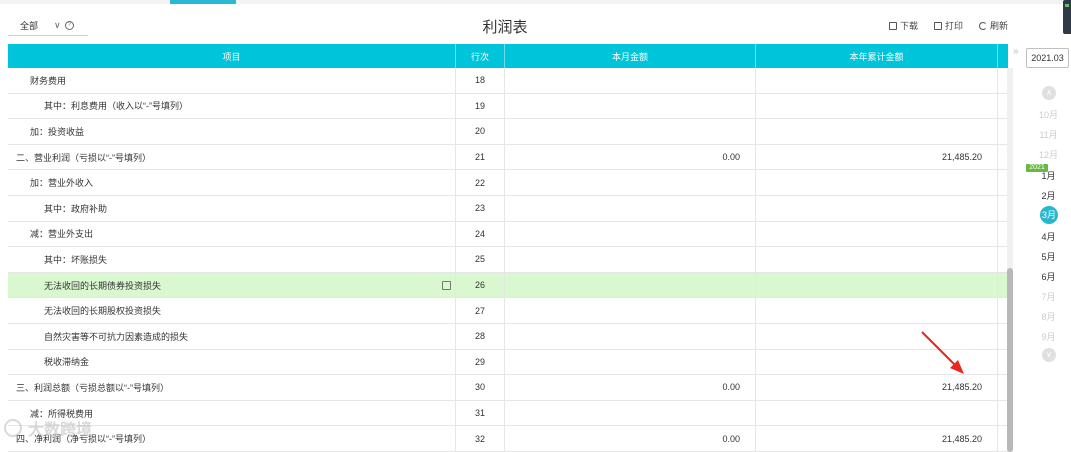  What do you see at coordinates (1067, 17) in the screenshot?
I see `edge-widget` at bounding box center [1067, 17].